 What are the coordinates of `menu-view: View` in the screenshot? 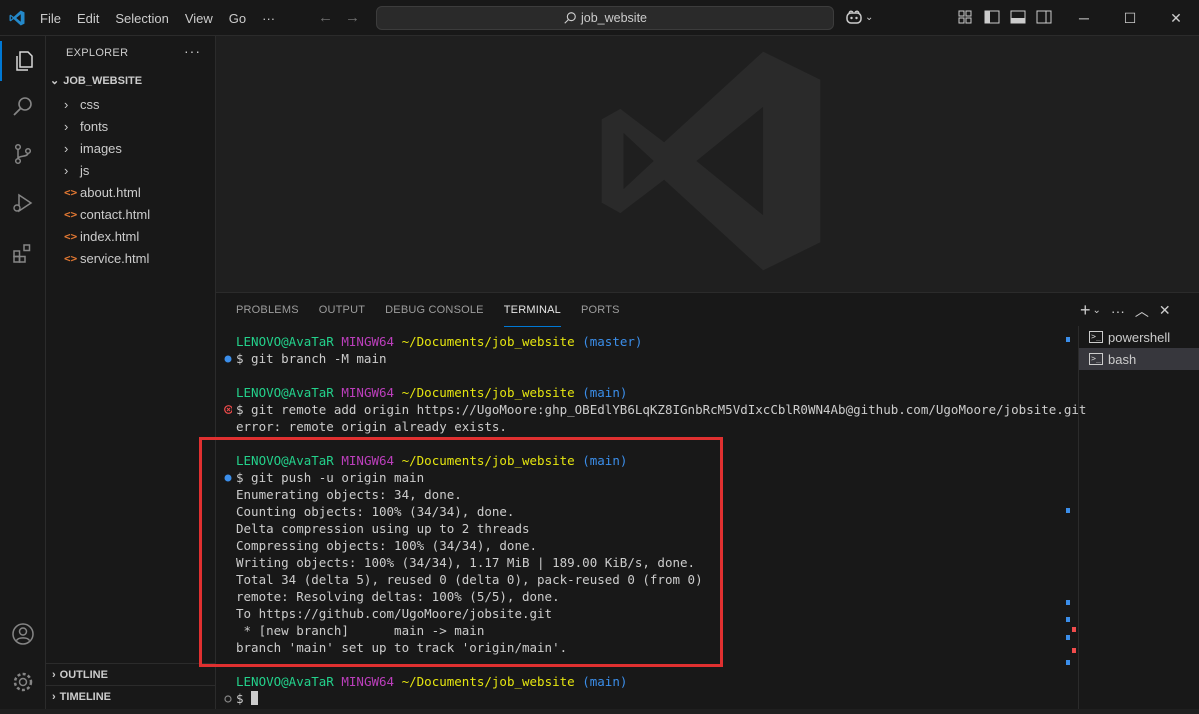 It's located at (199, 18).